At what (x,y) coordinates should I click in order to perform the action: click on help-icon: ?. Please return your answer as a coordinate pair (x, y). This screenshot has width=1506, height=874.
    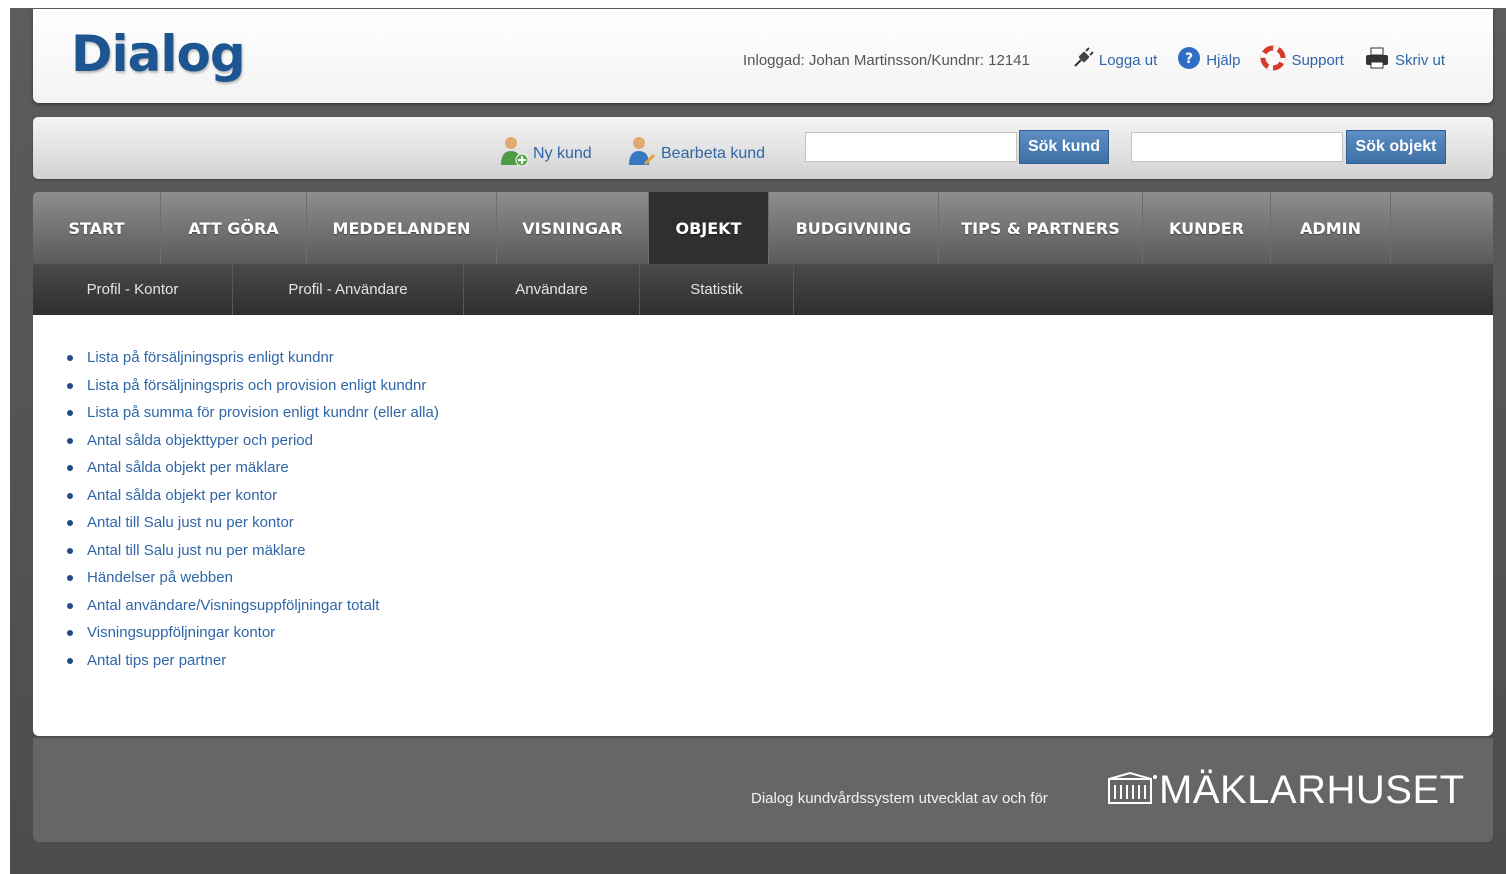
    Looking at the image, I should click on (1191, 60).